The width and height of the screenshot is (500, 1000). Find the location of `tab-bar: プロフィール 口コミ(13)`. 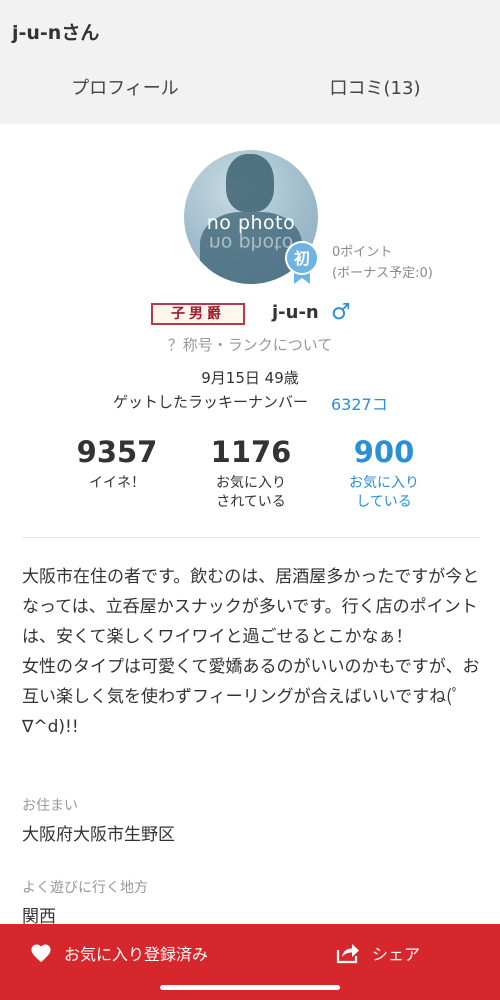

tab-bar: プロフィール 口コミ(13) is located at coordinates (250, 123).